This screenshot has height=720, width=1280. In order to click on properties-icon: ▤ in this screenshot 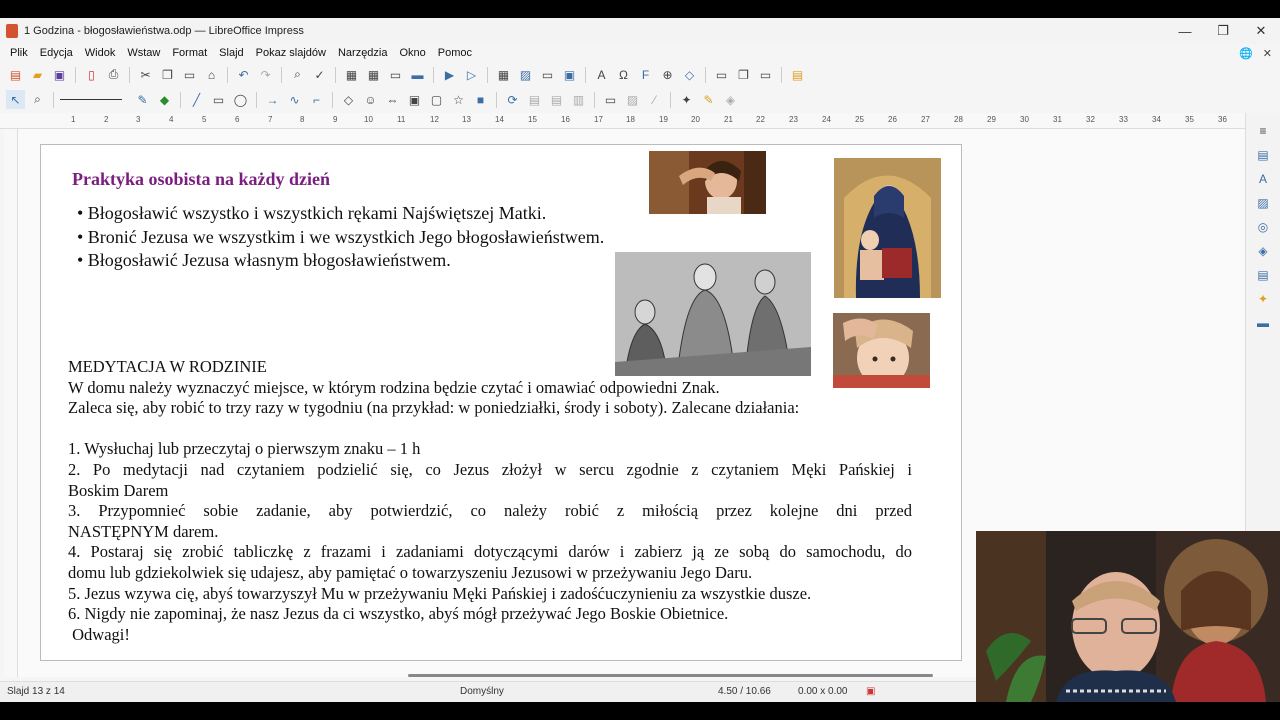, I will do `click(1263, 155)`.